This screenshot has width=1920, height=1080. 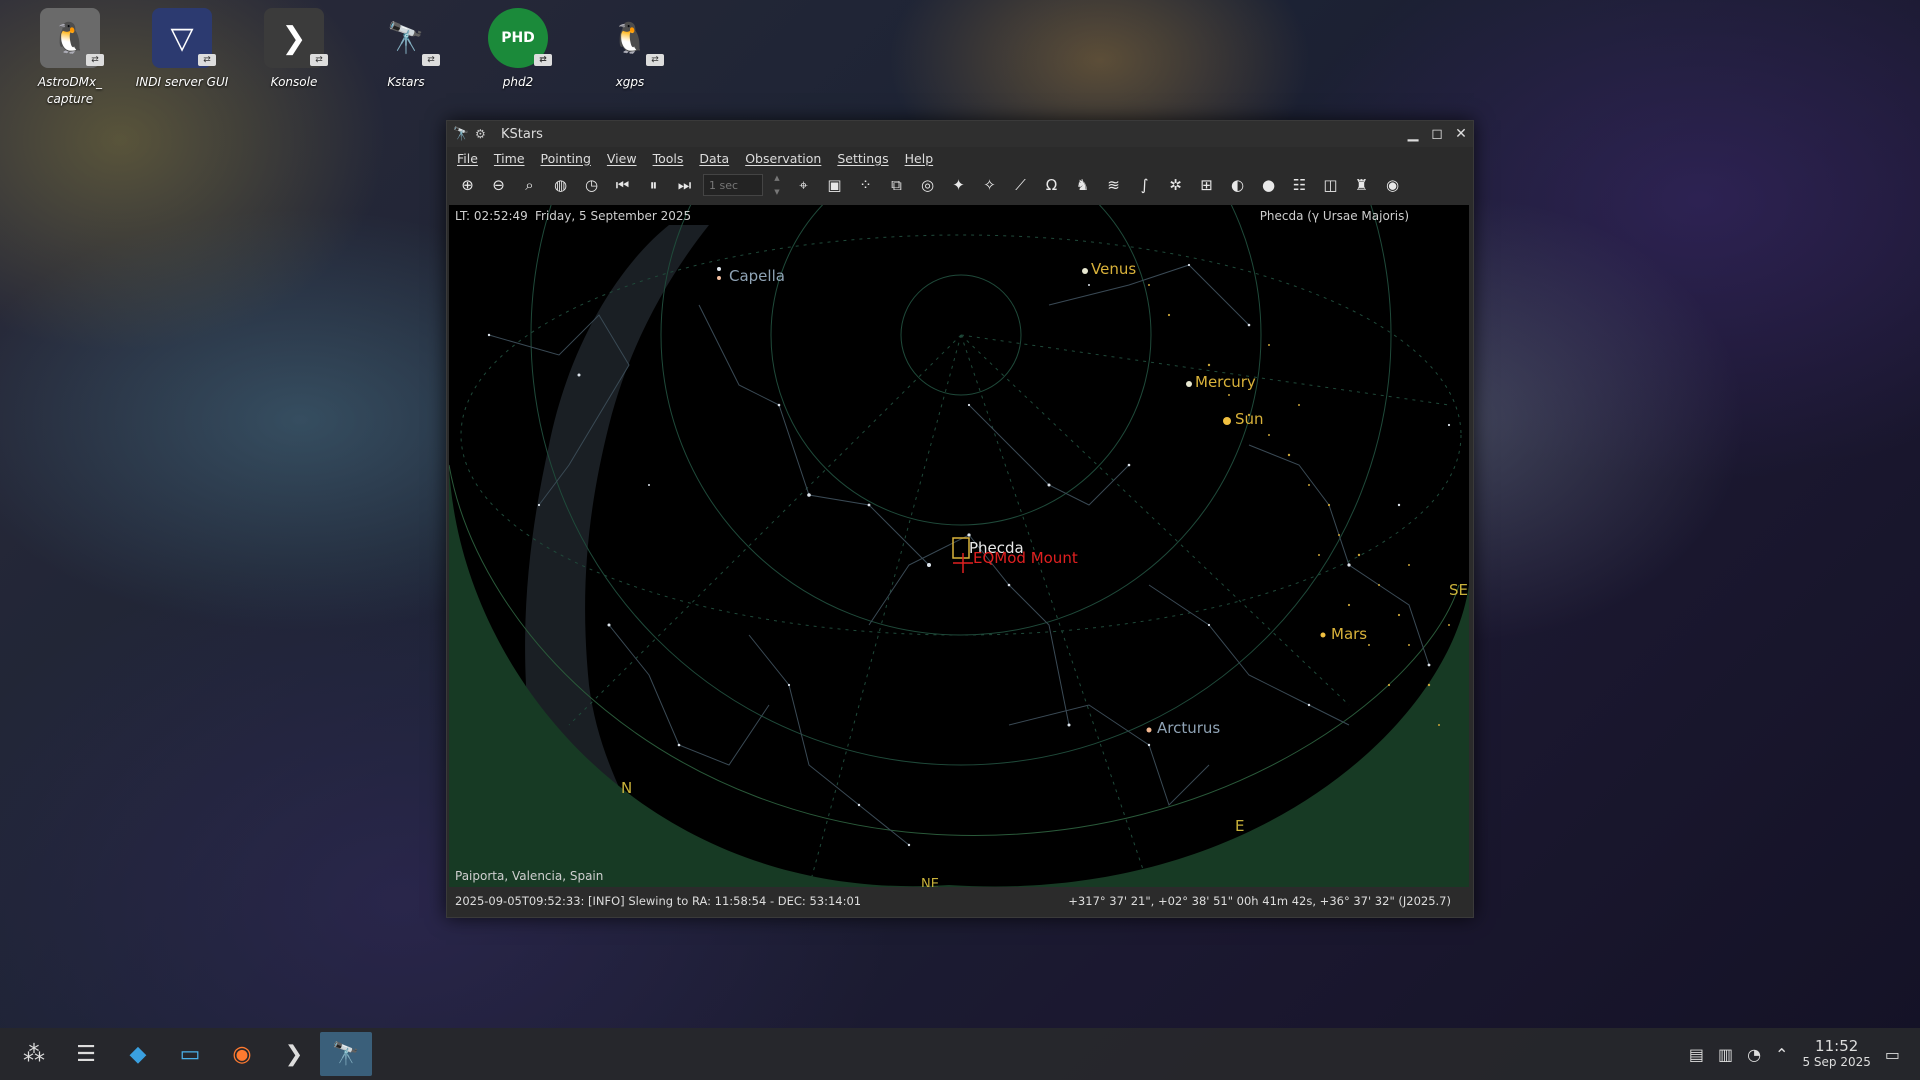 What do you see at coordinates (1323, 635) in the screenshot?
I see `mars-marker` at bounding box center [1323, 635].